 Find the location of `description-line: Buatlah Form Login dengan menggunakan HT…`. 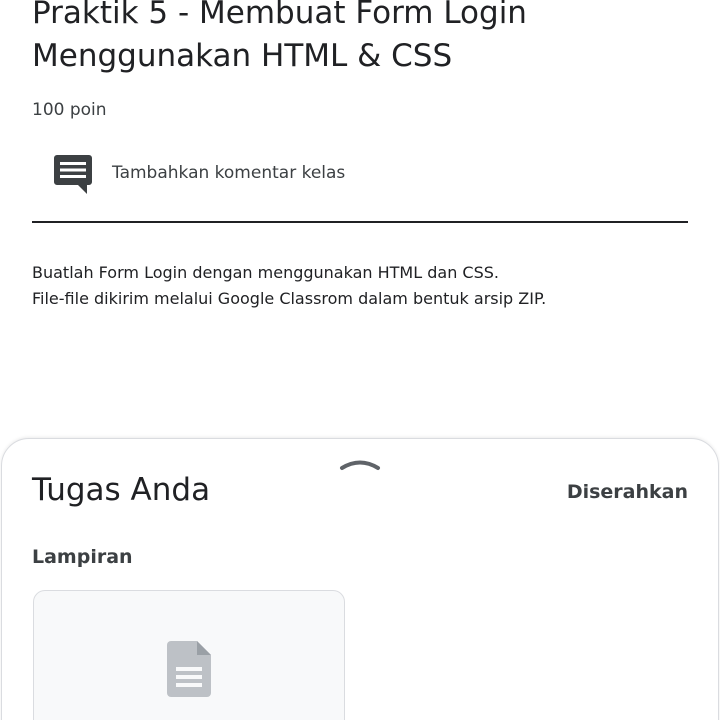

description-line: Buatlah Form Login dengan menggunakan HT… is located at coordinates (265, 272).